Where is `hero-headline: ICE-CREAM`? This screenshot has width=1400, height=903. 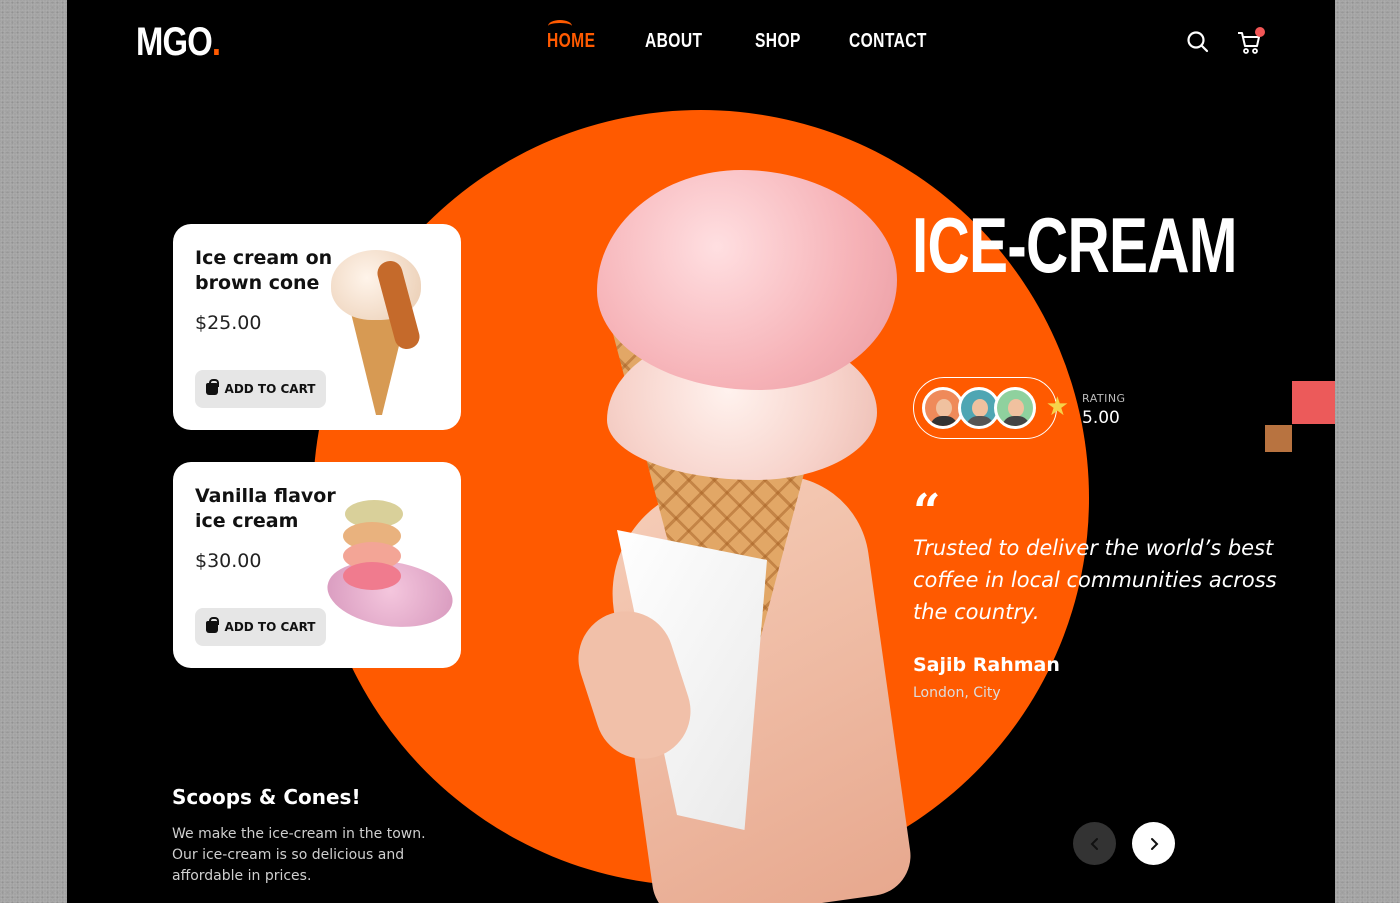
hero-headline: ICE-CREAM is located at coordinates (1075, 245).